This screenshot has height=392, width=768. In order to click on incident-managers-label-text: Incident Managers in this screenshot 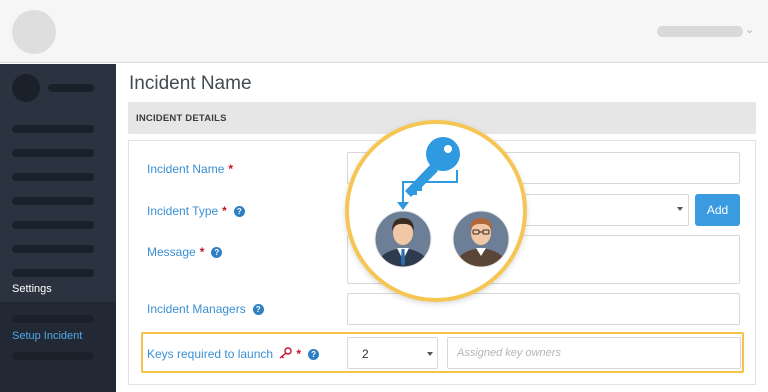, I will do `click(196, 309)`.